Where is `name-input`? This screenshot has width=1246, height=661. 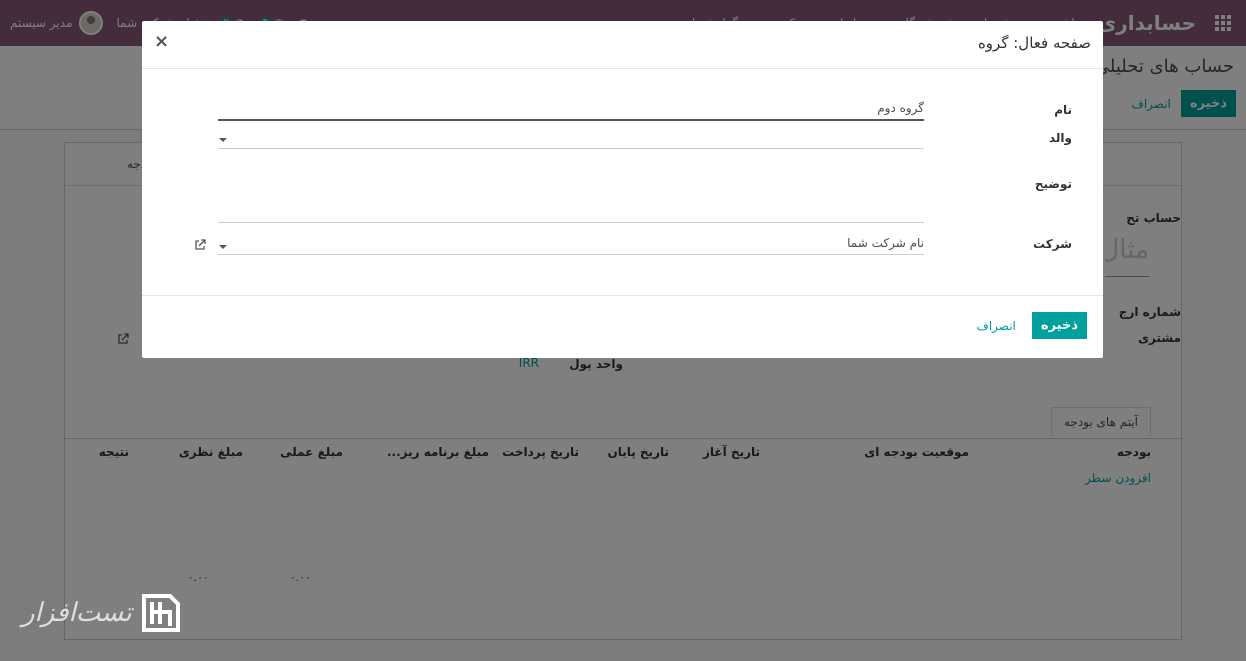 name-input is located at coordinates (571, 110).